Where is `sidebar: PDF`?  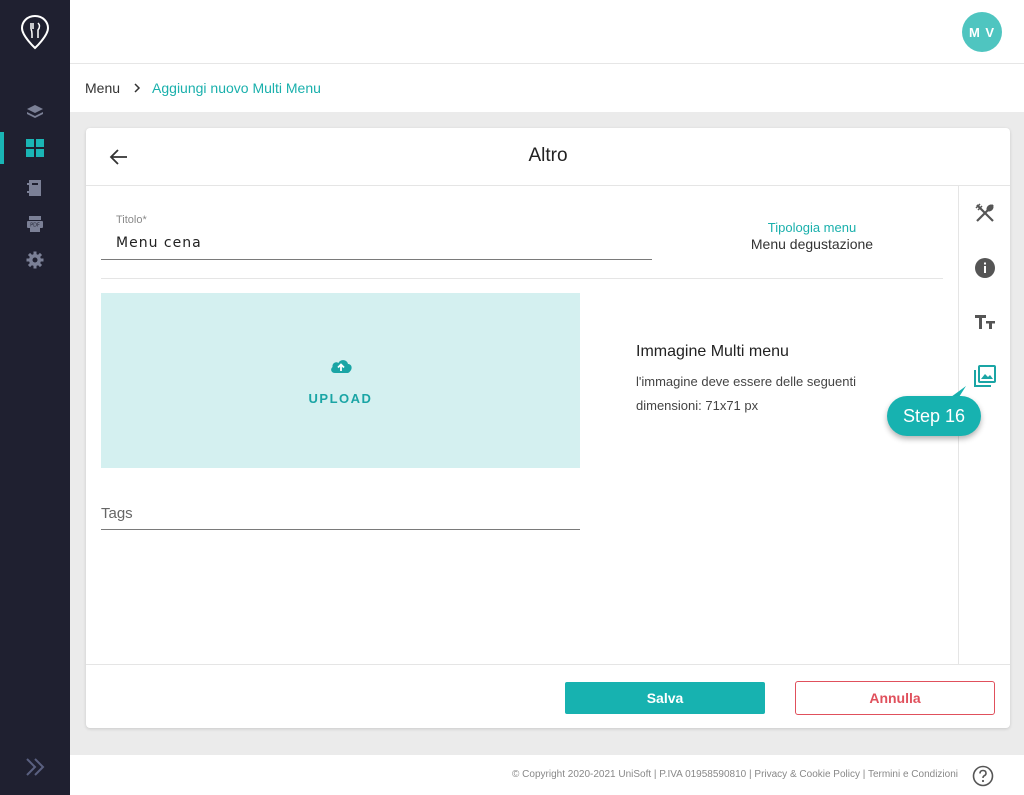 sidebar: PDF is located at coordinates (35, 397).